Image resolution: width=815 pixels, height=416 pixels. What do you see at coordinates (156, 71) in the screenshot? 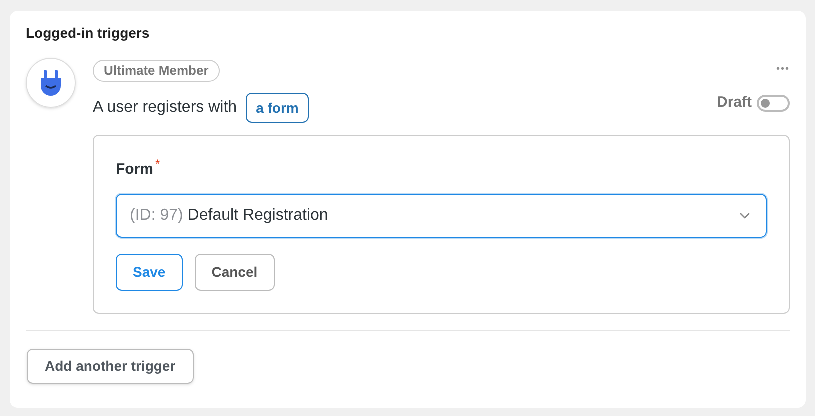
I see `integration-tag: Ultimate Member` at bounding box center [156, 71].